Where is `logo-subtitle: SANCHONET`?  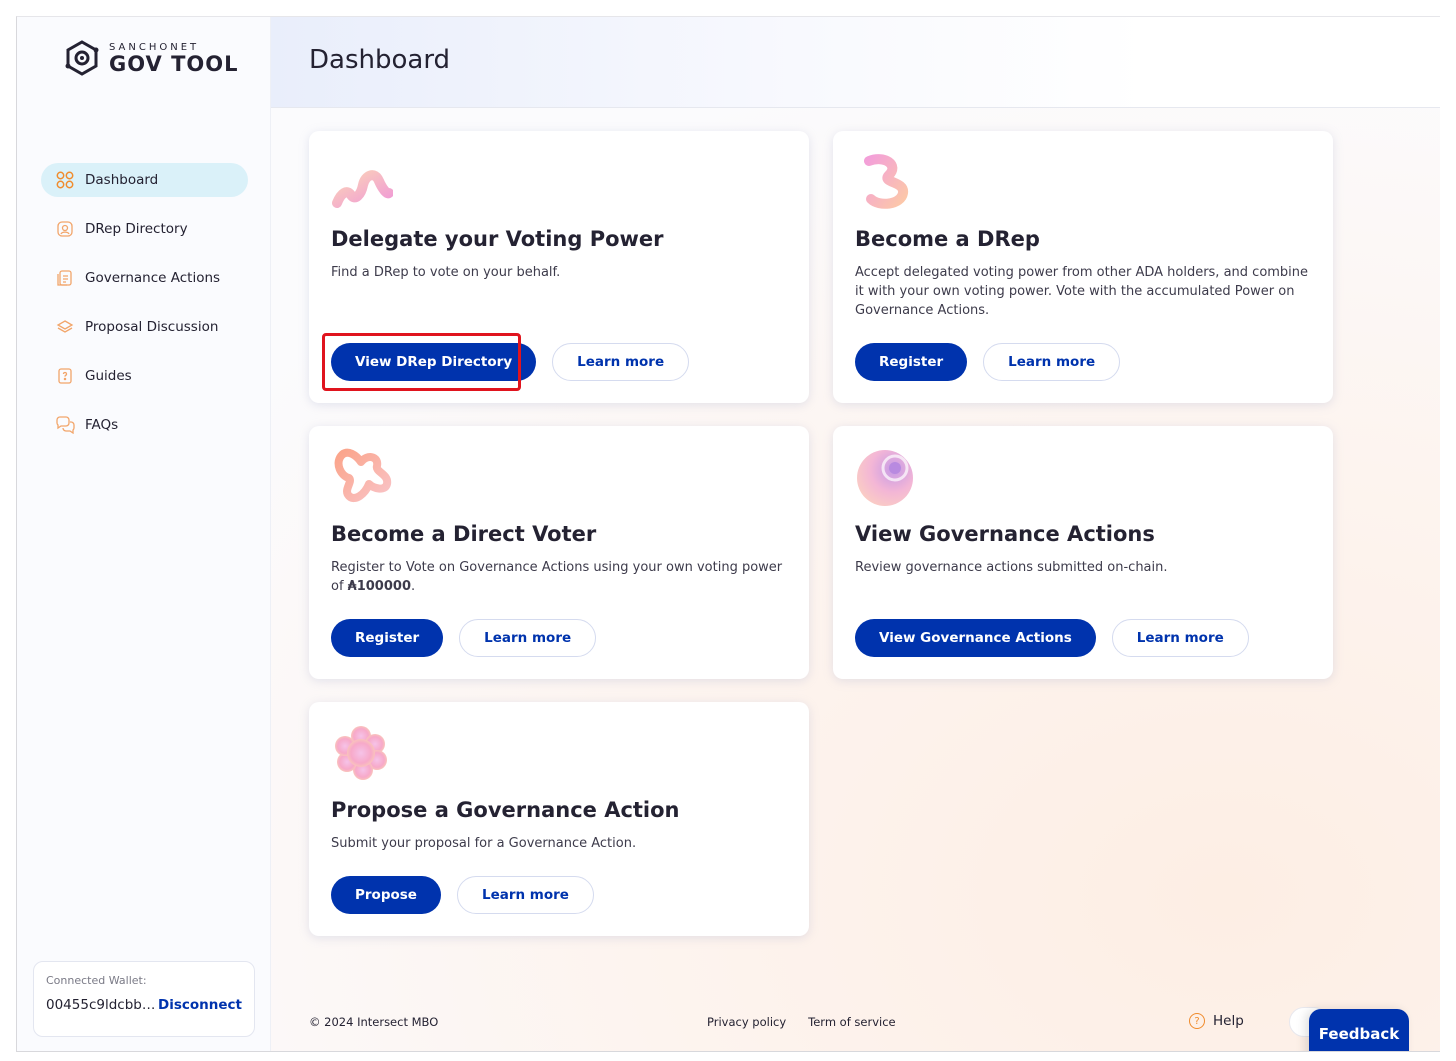
logo-subtitle: SANCHONET is located at coordinates (154, 47).